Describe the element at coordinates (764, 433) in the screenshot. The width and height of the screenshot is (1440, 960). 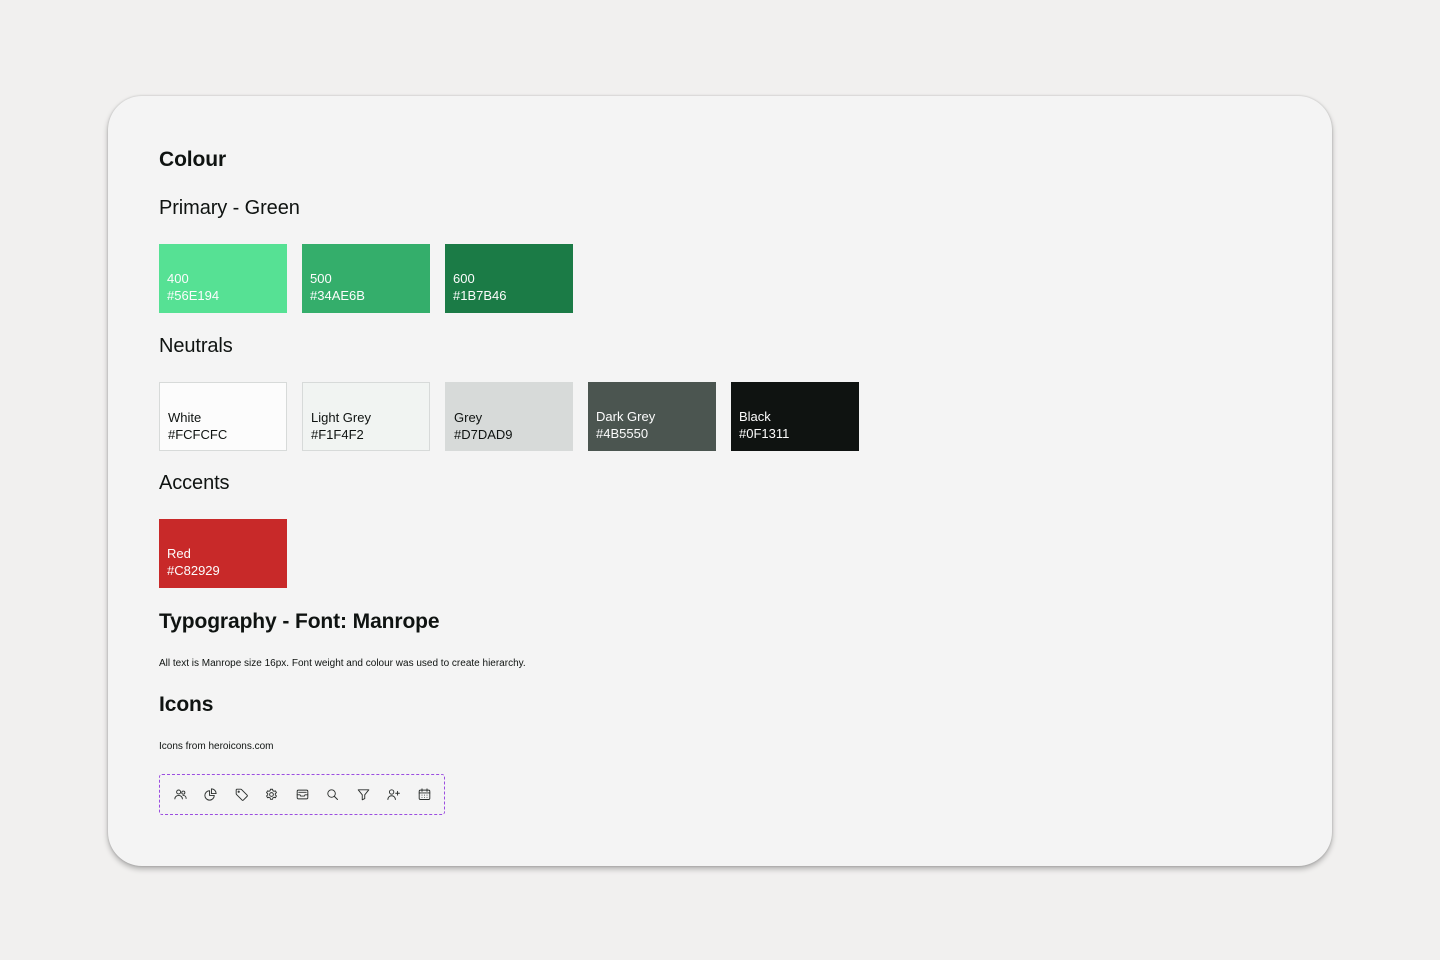
I see `swatch-hex: #0F1311` at that location.